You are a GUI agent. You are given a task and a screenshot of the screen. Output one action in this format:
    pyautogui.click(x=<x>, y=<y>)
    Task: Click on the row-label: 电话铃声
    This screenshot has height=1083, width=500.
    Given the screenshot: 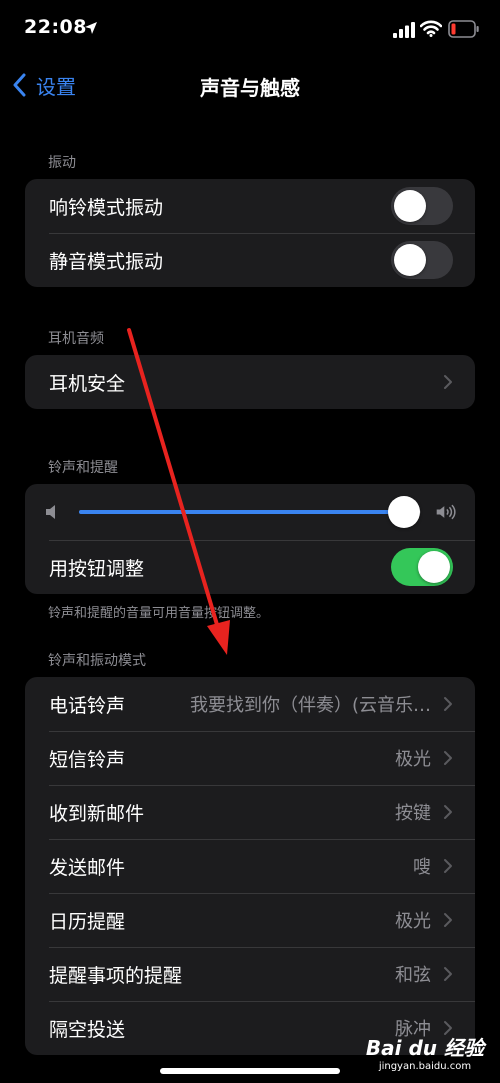 What is the action you would take?
    pyautogui.click(x=87, y=705)
    